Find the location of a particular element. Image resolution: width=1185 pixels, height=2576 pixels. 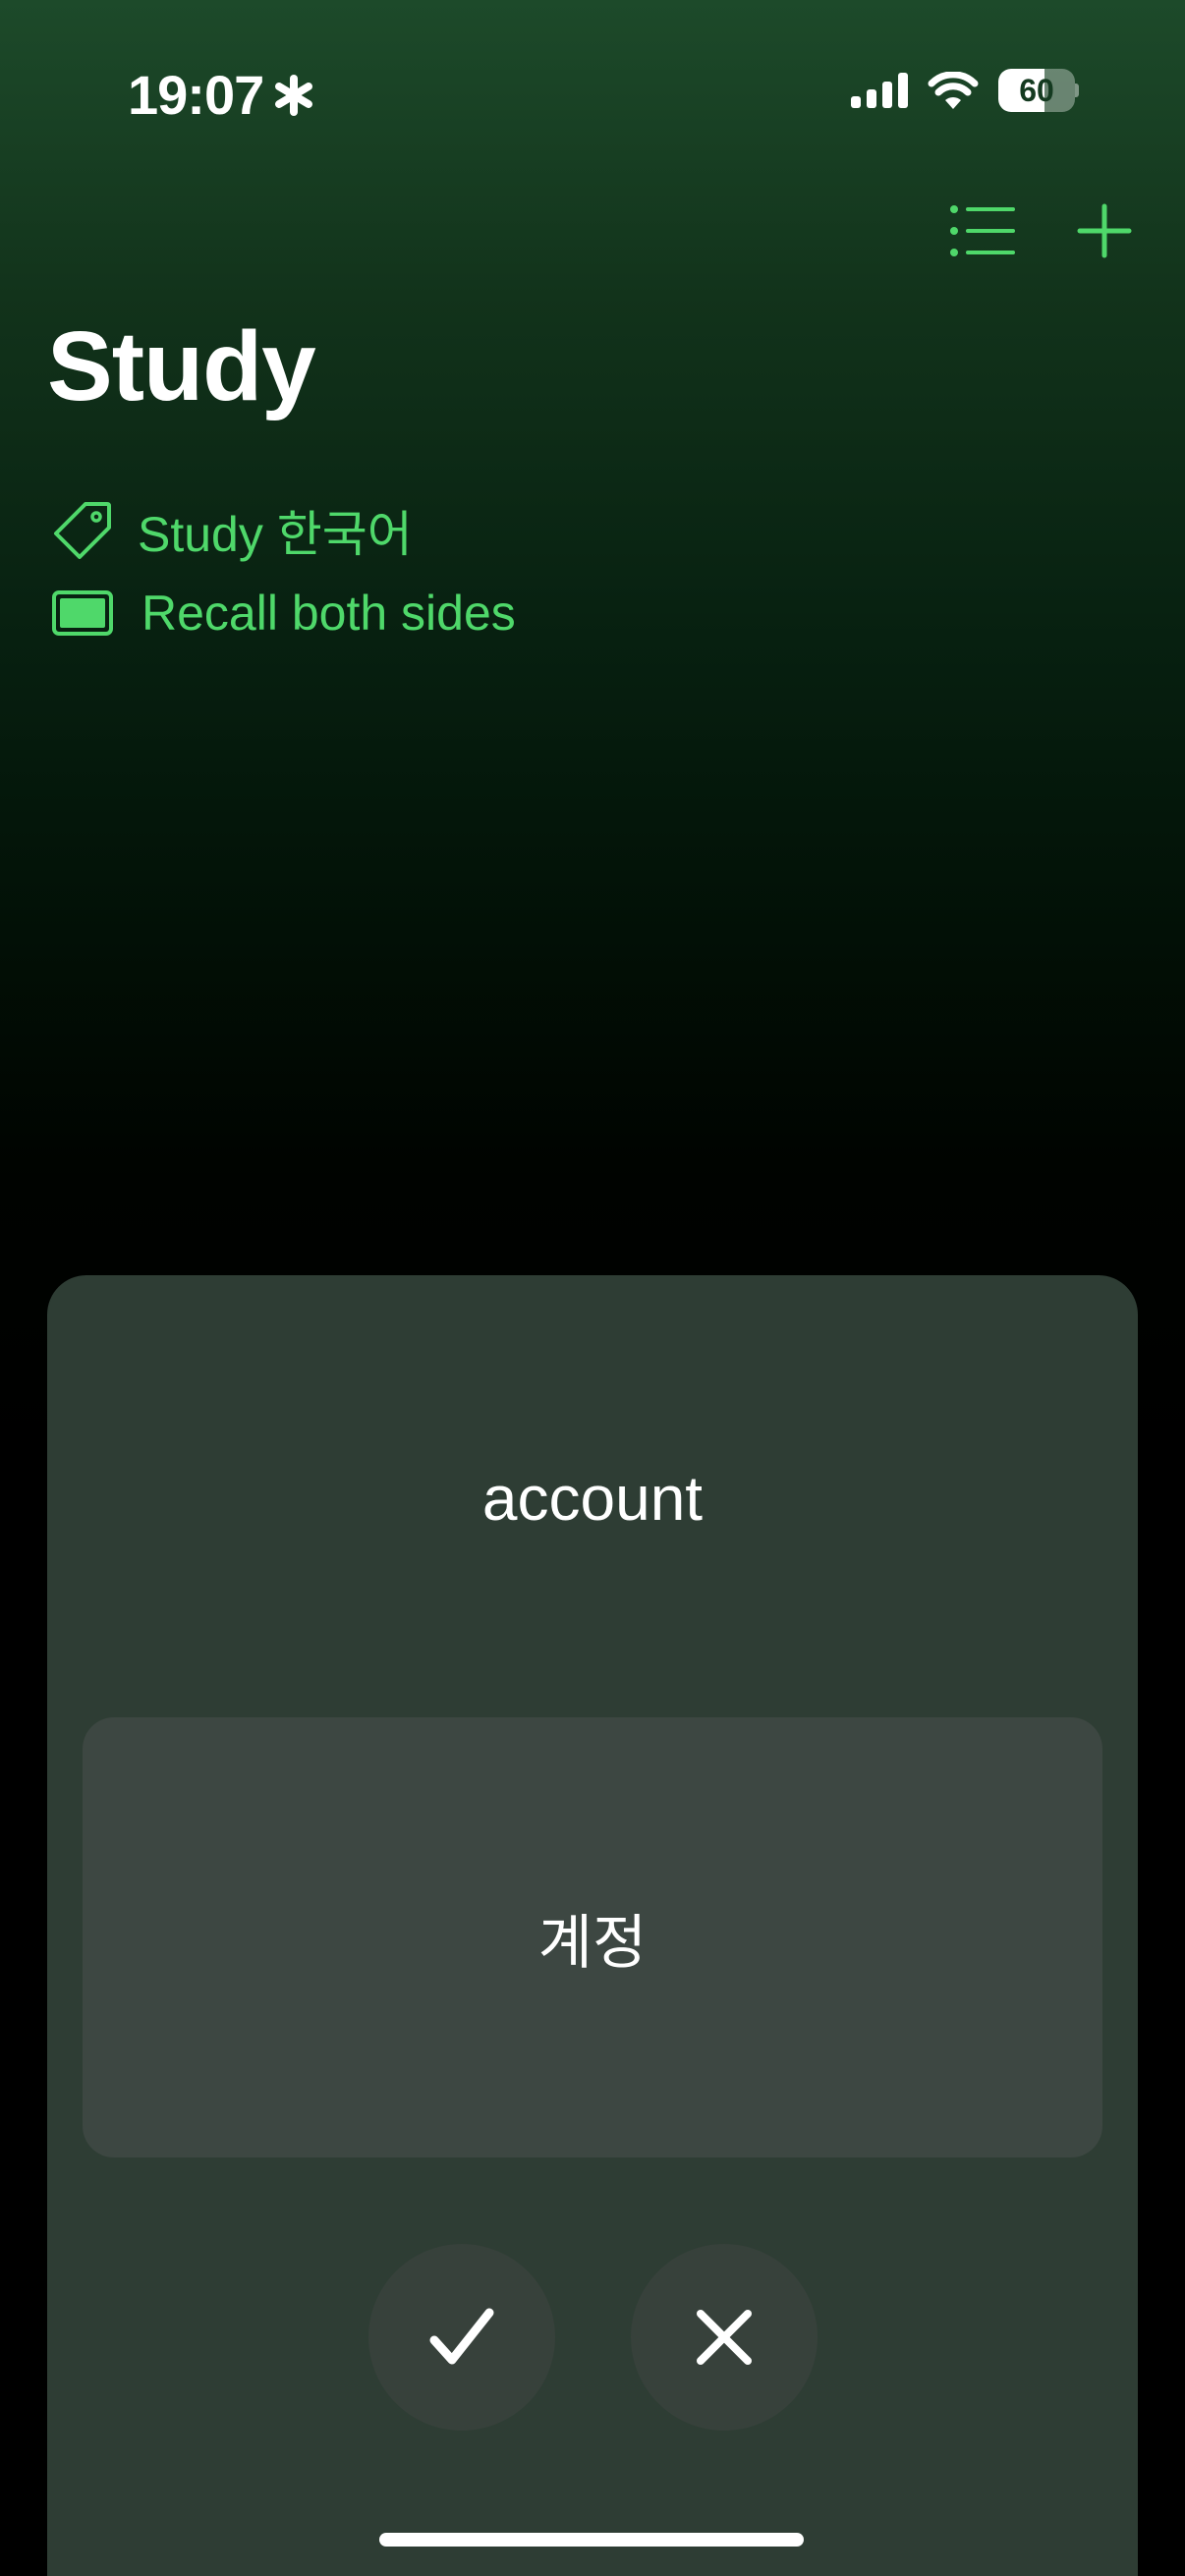

mark-correct-button is located at coordinates (462, 2337).